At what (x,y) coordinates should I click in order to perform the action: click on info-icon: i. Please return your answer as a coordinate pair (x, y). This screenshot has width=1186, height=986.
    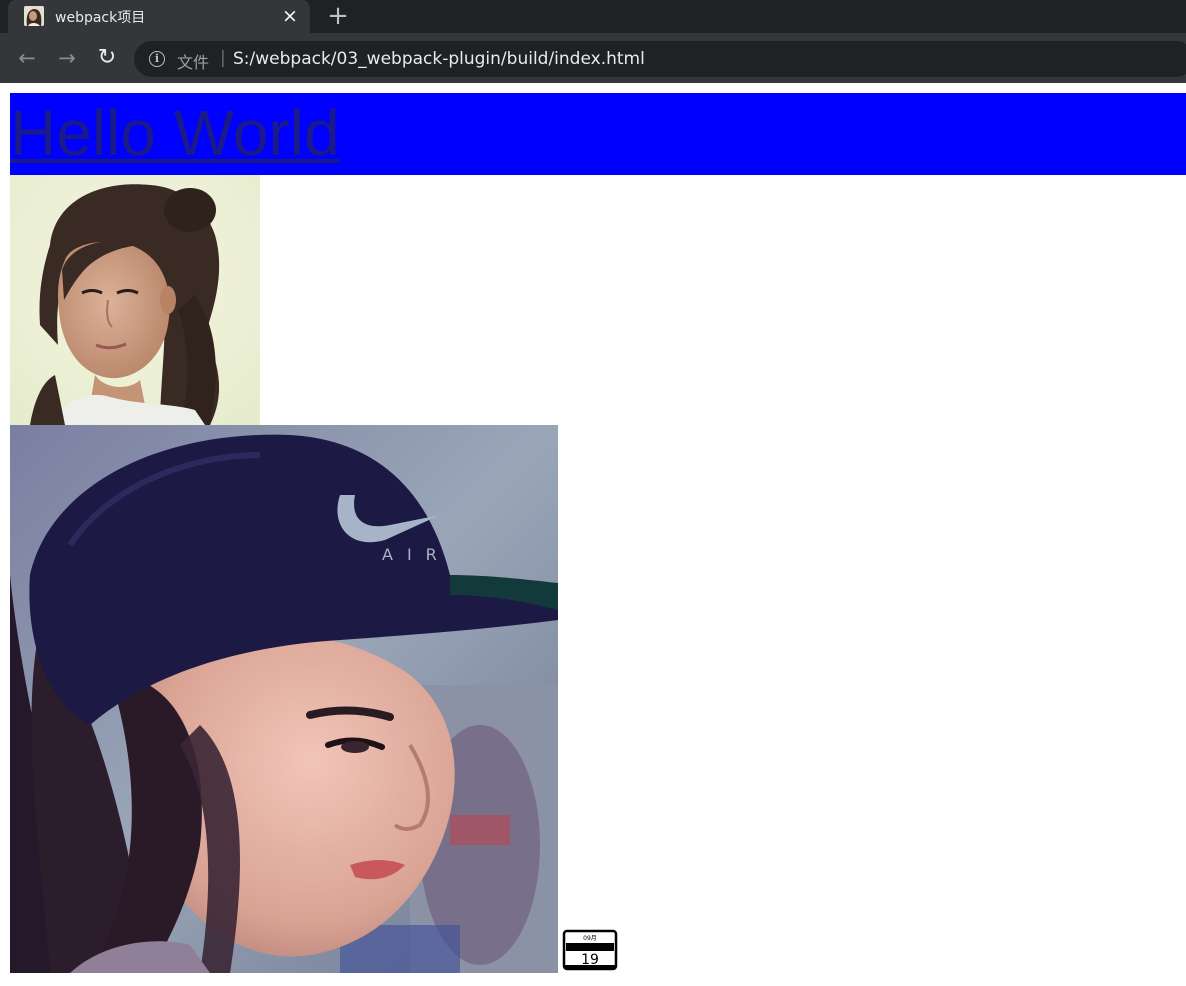
    Looking at the image, I should click on (157, 59).